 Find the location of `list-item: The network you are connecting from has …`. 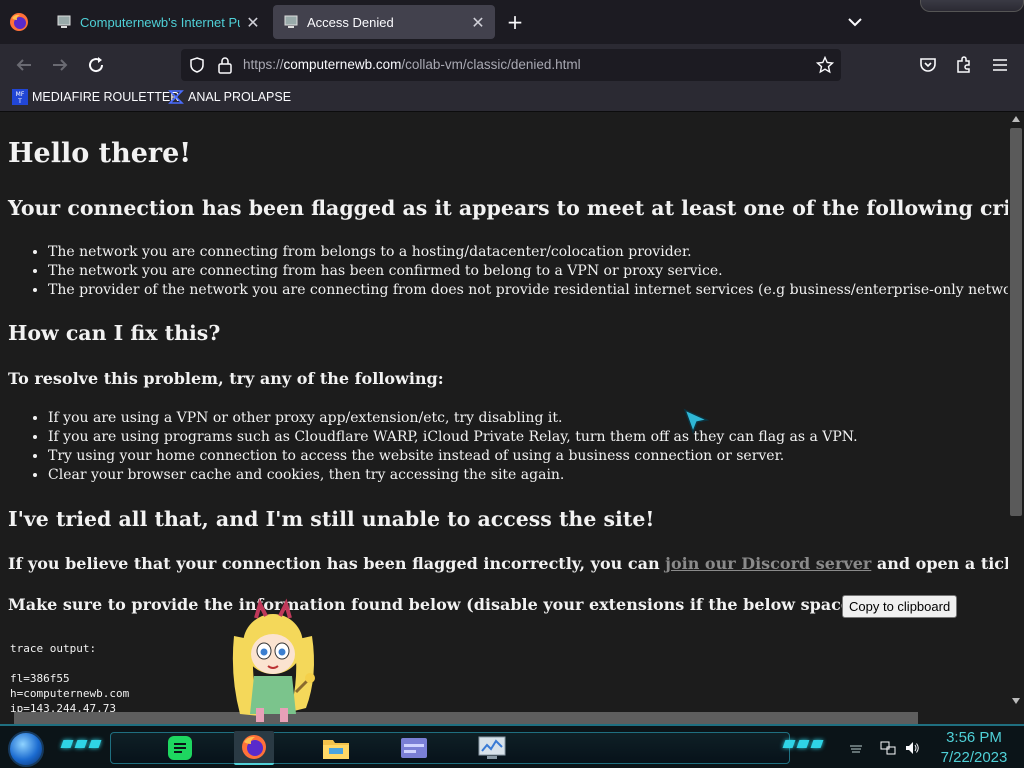

list-item: The network you are connecting from has … is located at coordinates (528, 271).